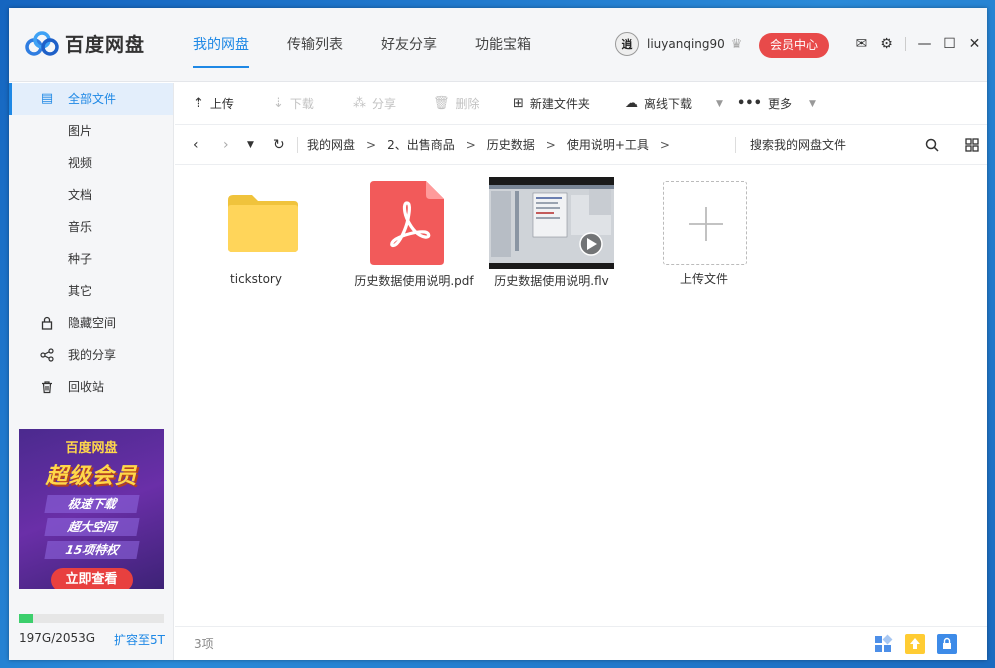 This screenshot has width=995, height=668. What do you see at coordinates (915, 644) in the screenshot?
I see `upload-queue-icon` at bounding box center [915, 644].